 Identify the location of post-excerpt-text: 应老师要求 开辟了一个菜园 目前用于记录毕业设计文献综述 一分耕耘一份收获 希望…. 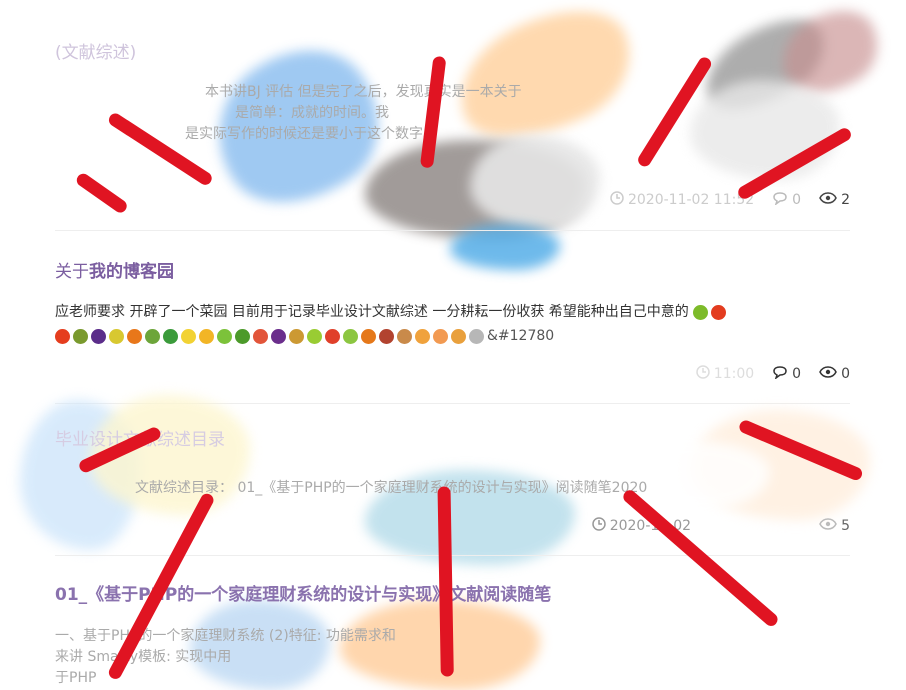
(372, 312).